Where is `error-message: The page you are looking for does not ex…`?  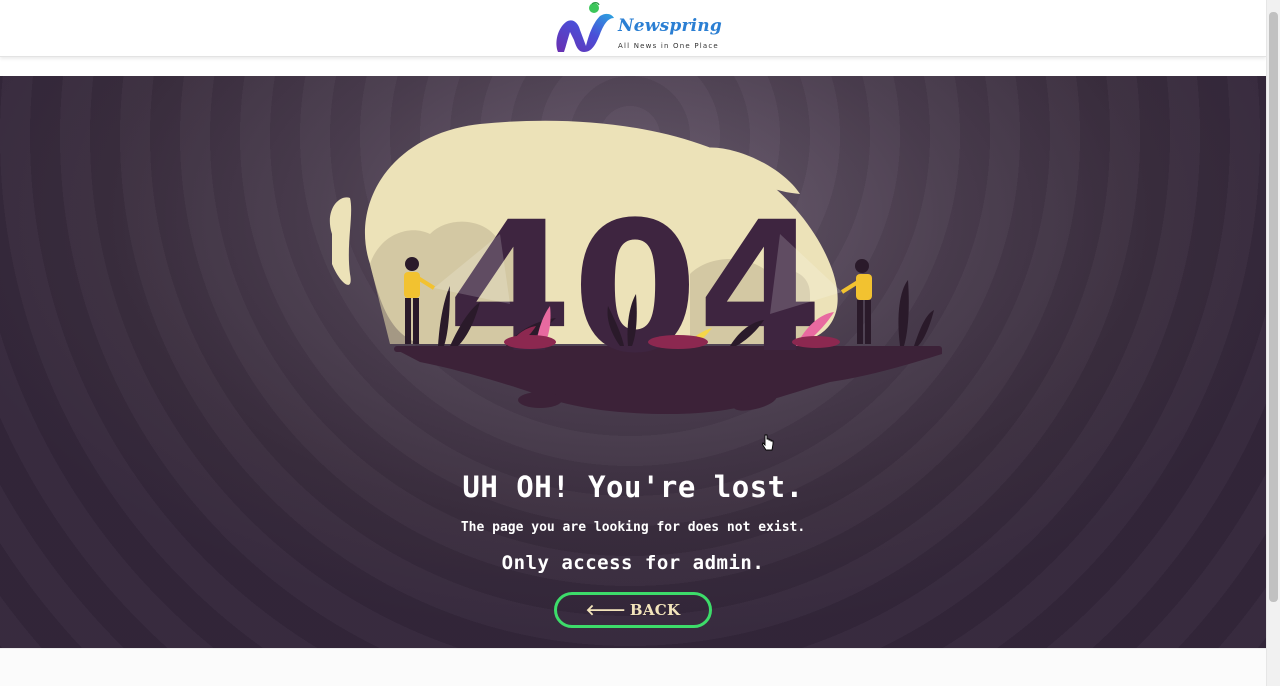 error-message: The page you are looking for does not ex… is located at coordinates (633, 527).